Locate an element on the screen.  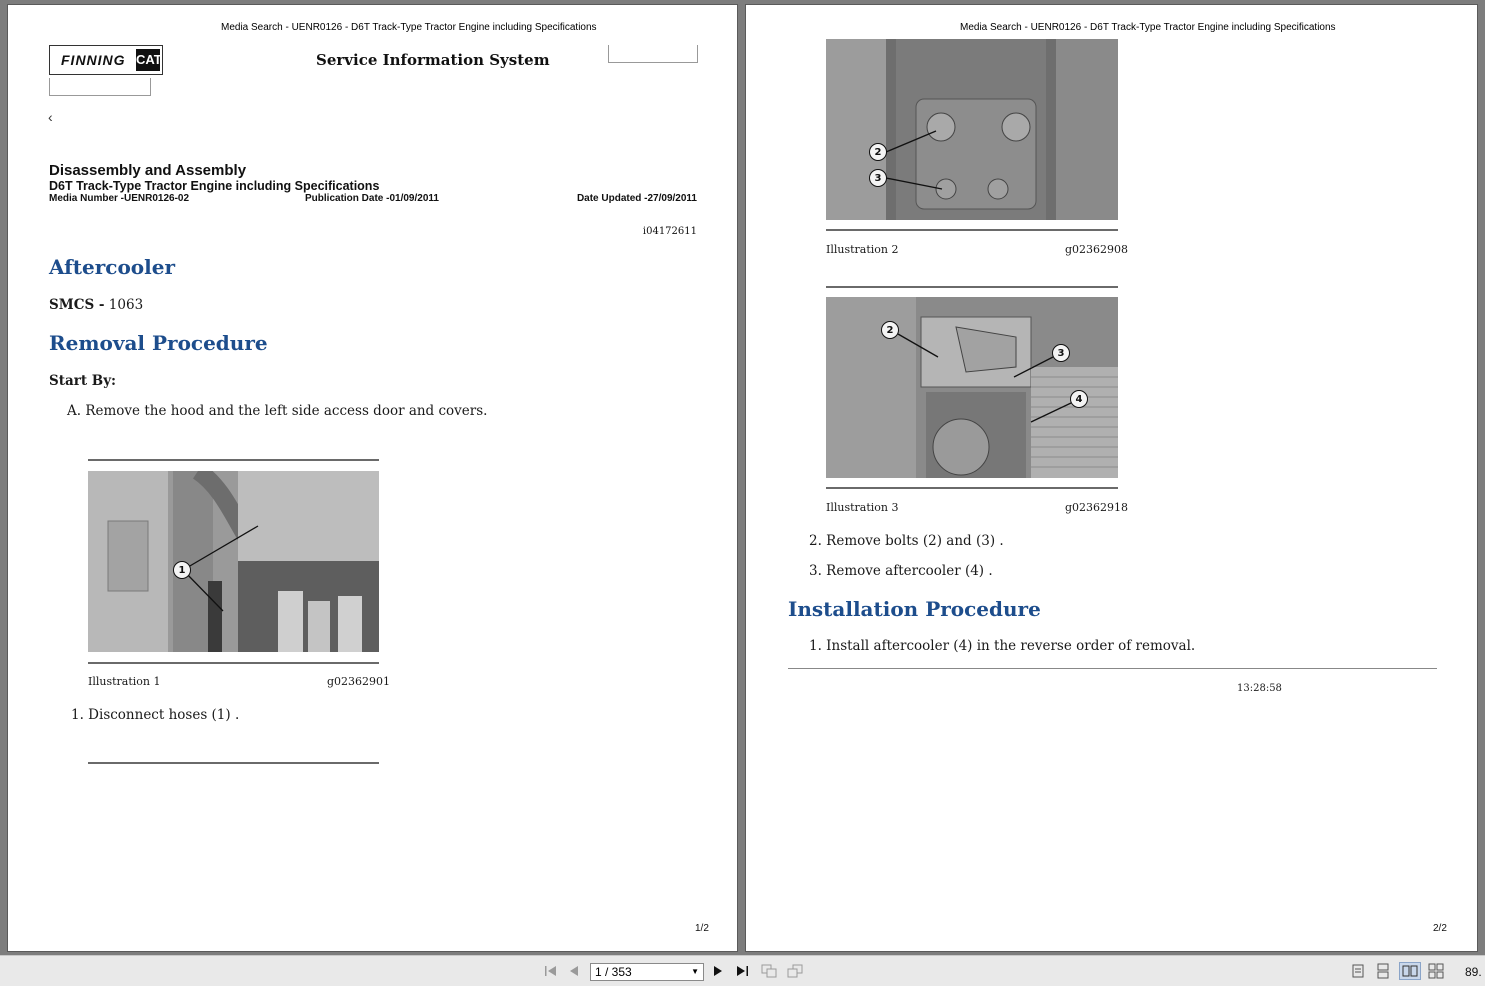
illustration-1-id: g02362901 is located at coordinates (359, 681).